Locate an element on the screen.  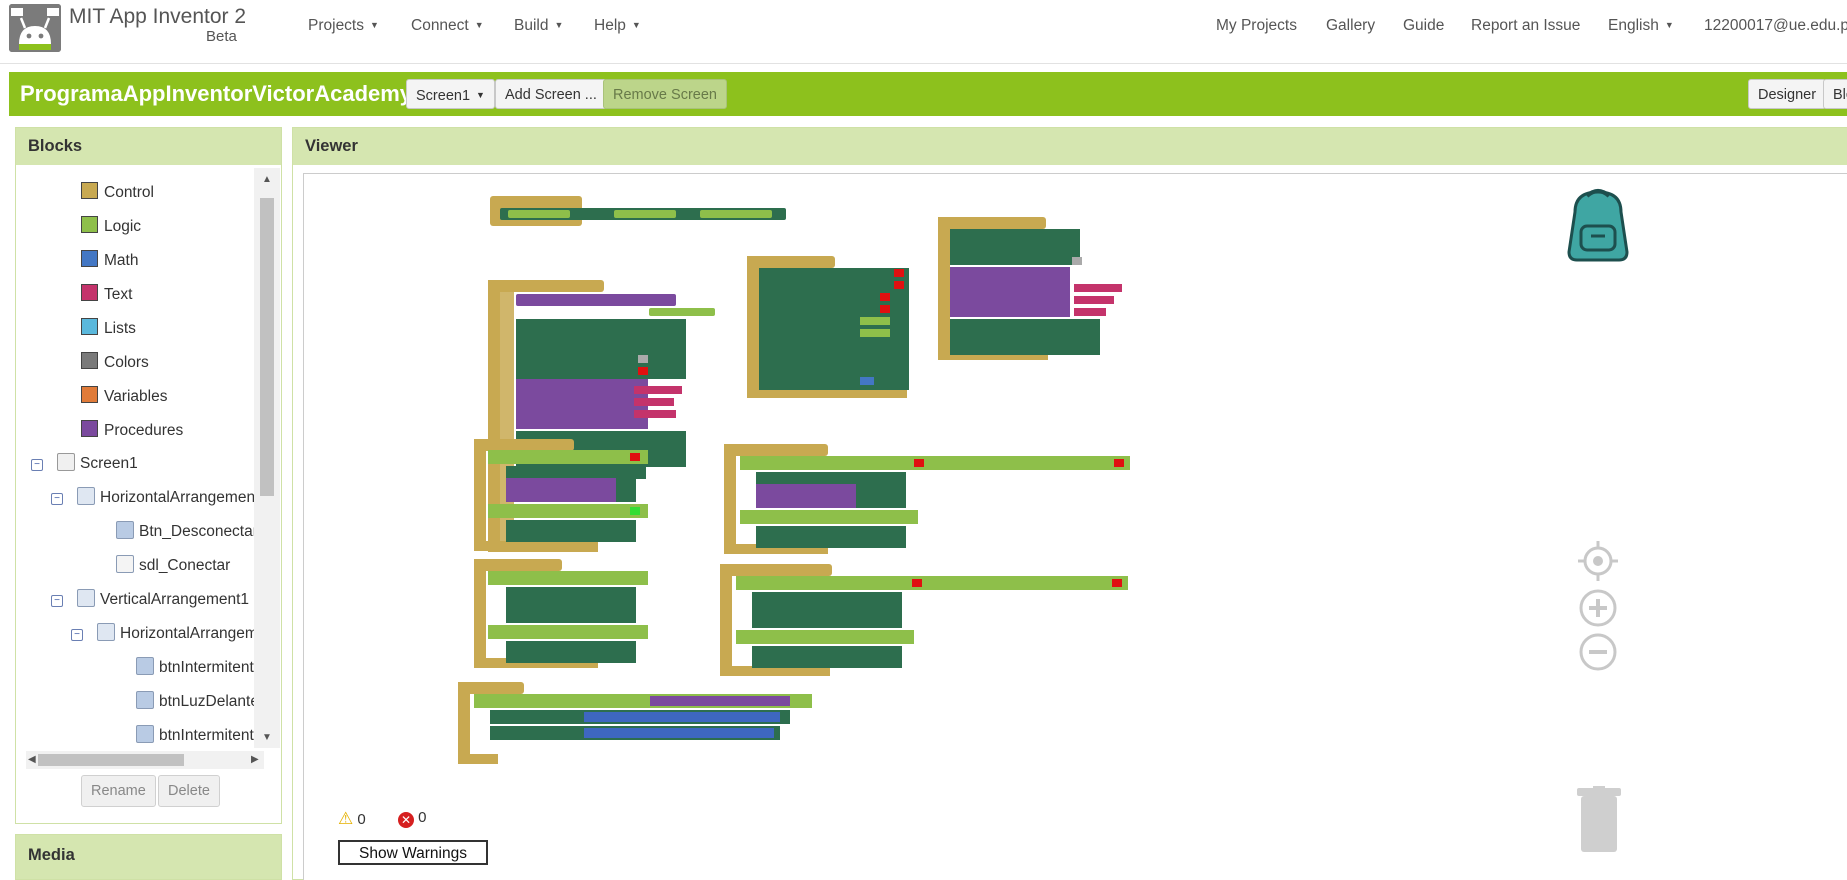
vertical-arrangement-icon is located at coordinates (86, 598).